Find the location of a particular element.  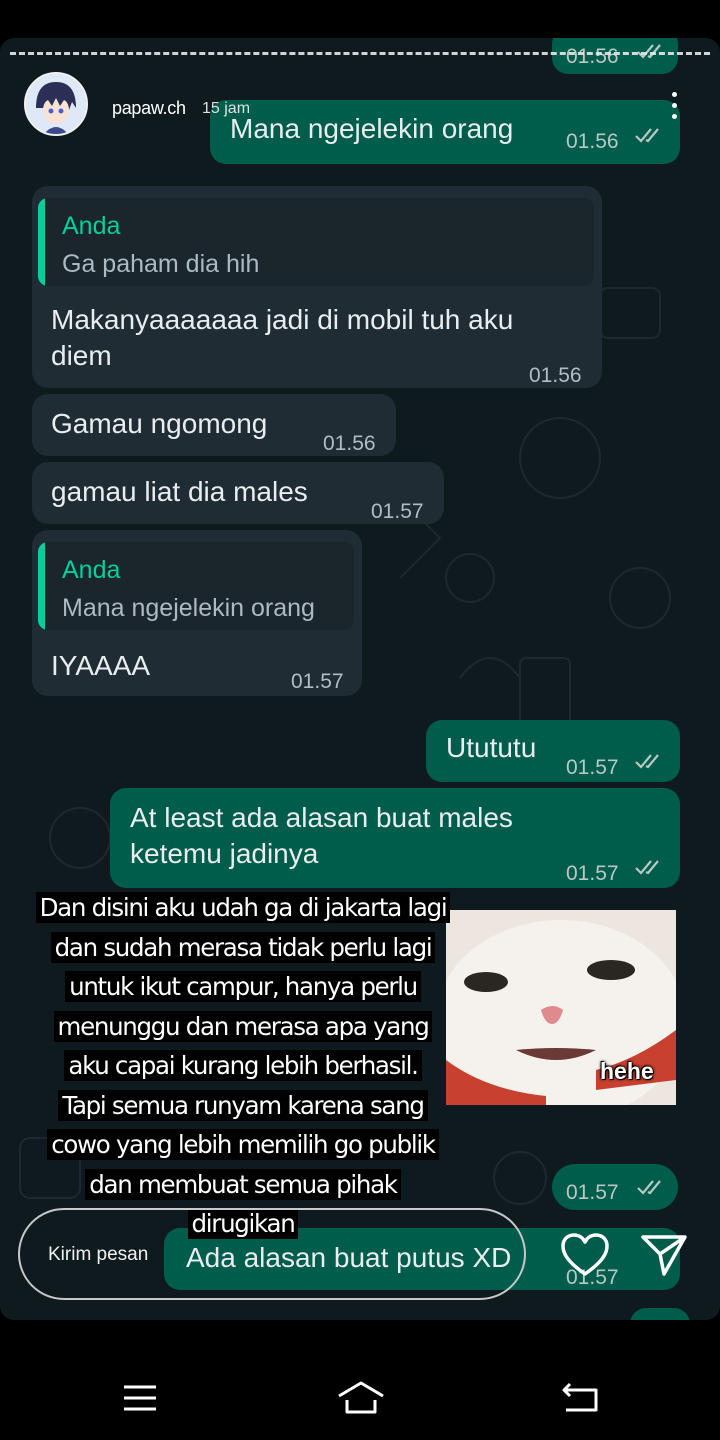

message-bubble-incoming: Gamau ngomong 01.56 is located at coordinates (214, 425).